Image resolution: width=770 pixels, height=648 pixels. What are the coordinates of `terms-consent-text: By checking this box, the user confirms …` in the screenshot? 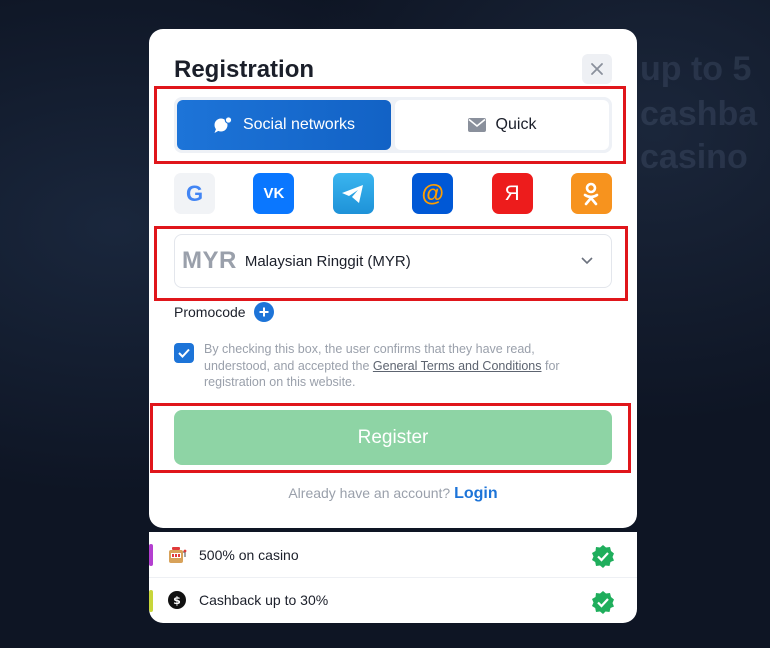 It's located at (404, 366).